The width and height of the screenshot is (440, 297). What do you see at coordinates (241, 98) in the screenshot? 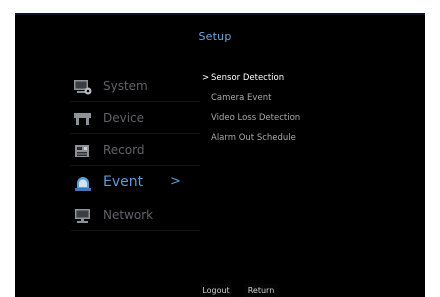
I see `submenu-item-camera-event: Camera Event` at bounding box center [241, 98].